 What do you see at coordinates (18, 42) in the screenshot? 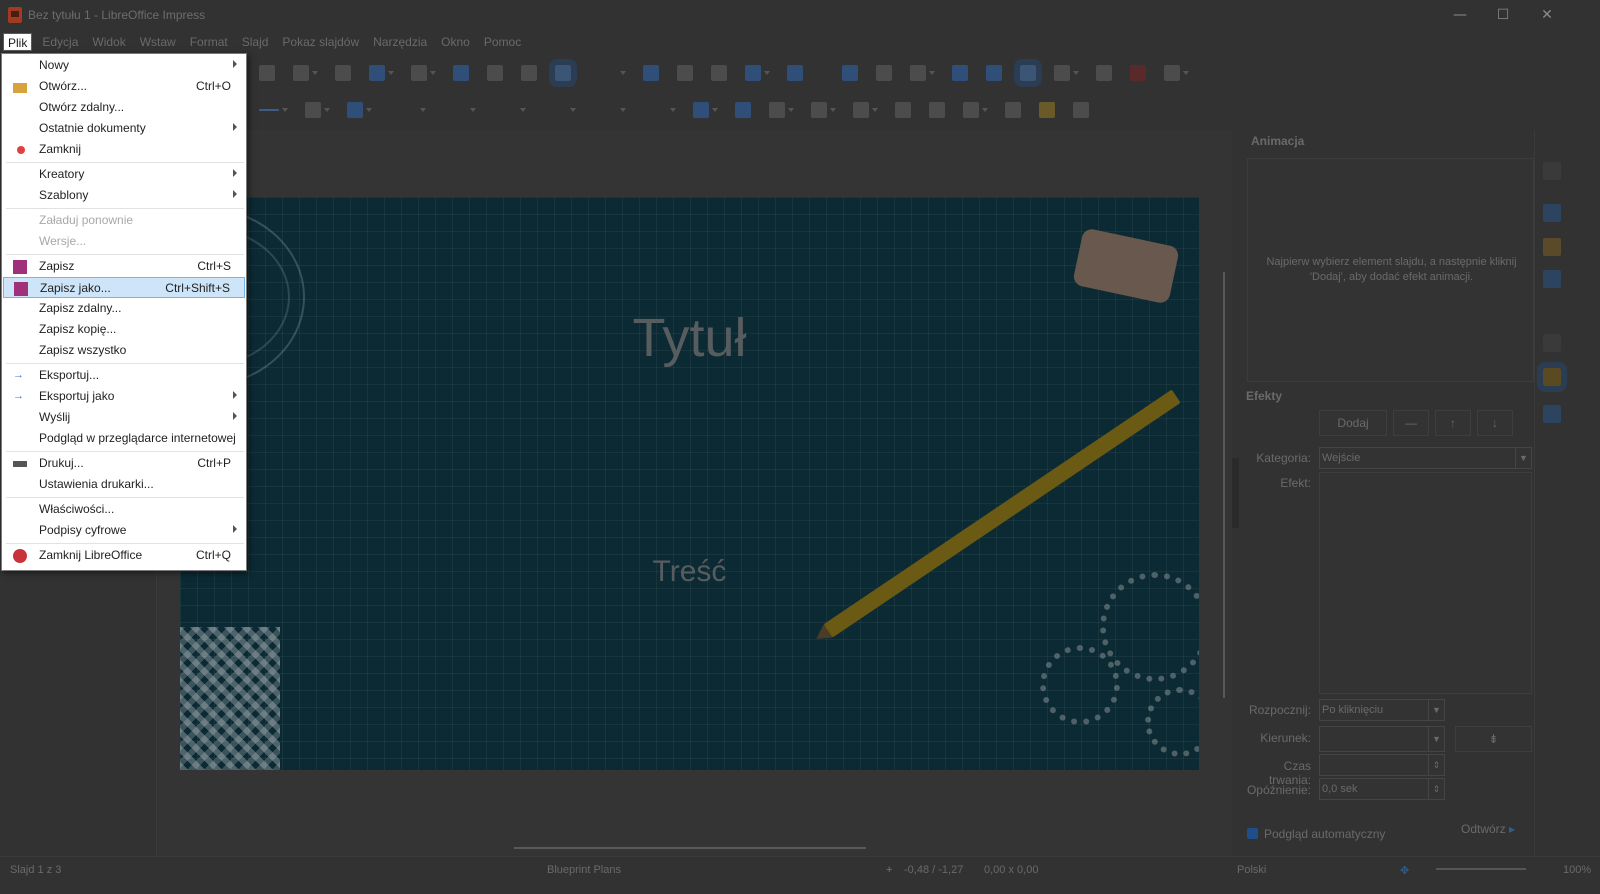
I see `menu-plik: Plik` at bounding box center [18, 42].